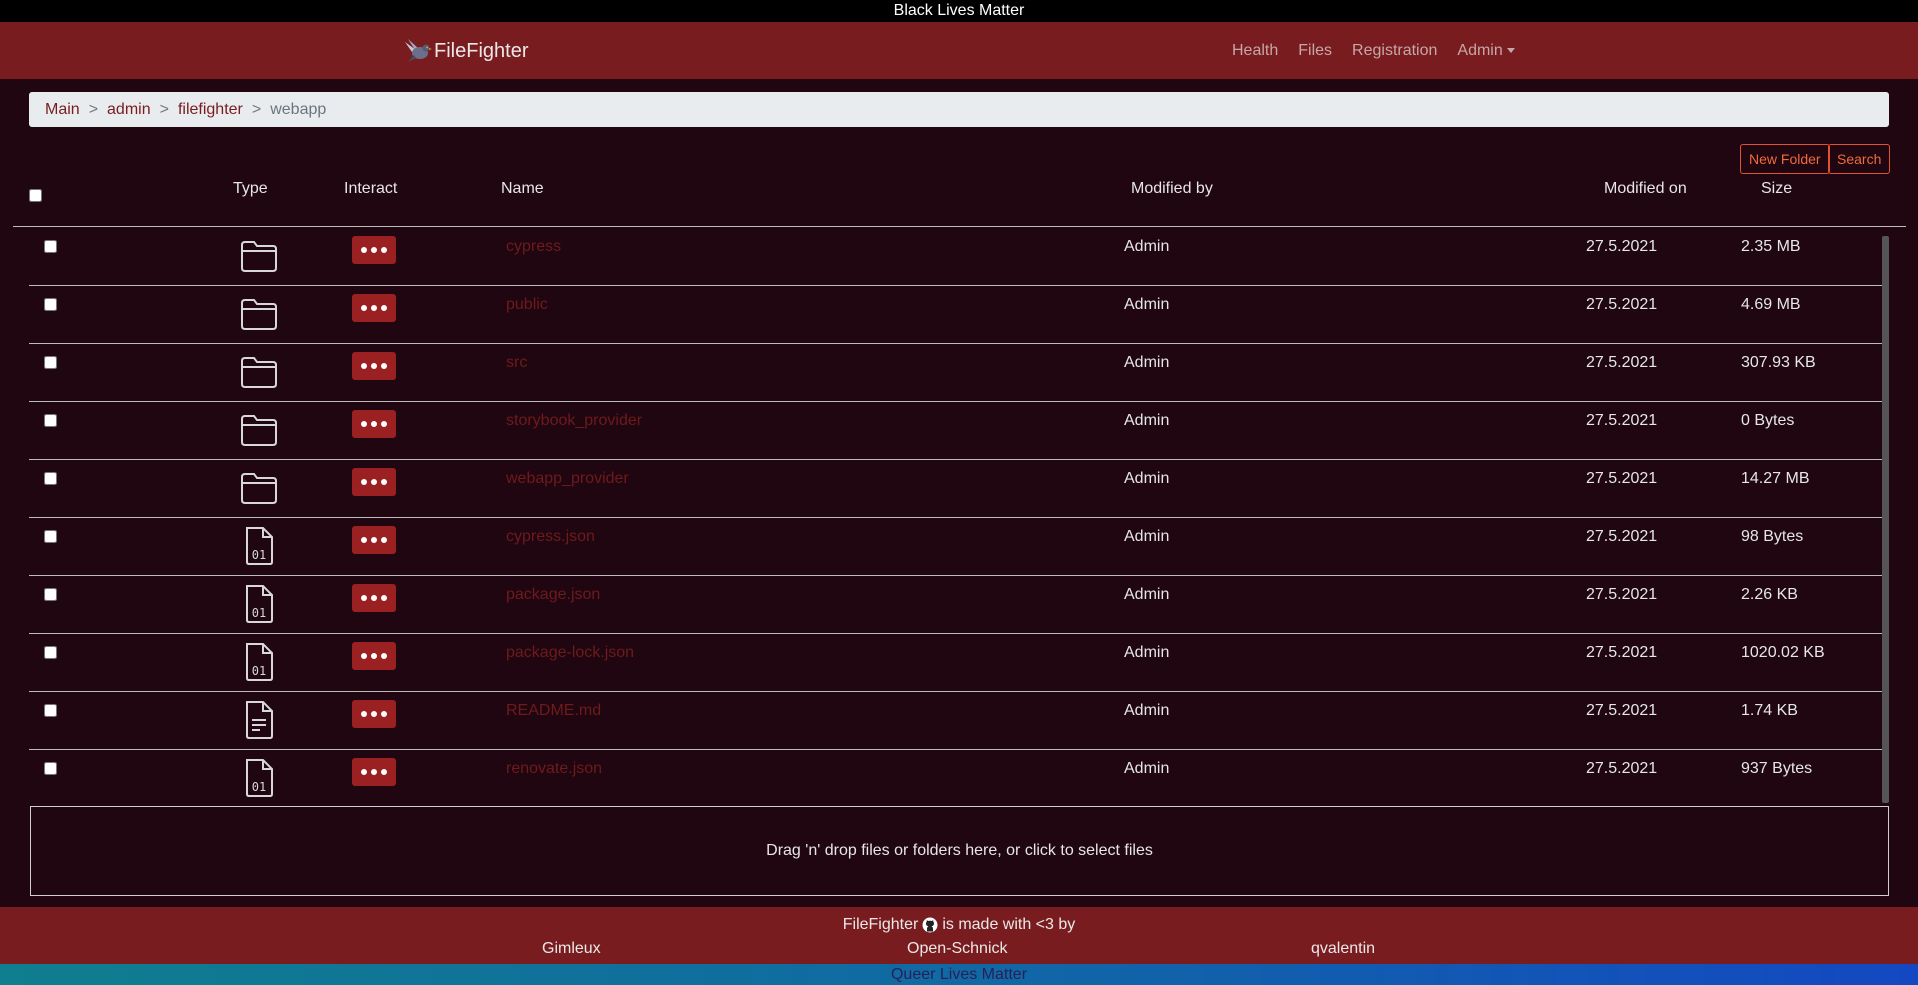 The width and height of the screenshot is (1918, 985). What do you see at coordinates (955, 315) in the screenshot?
I see `table-row: public Admin 27.5.2021 4.69 MB` at bounding box center [955, 315].